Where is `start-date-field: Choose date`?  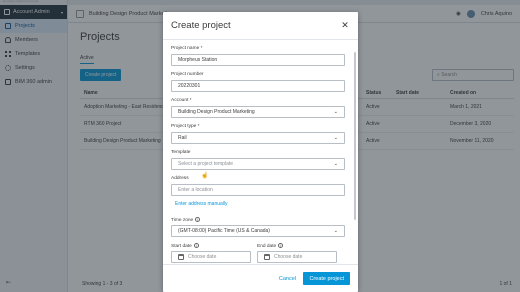
start-date-field: Choose date is located at coordinates (211, 257).